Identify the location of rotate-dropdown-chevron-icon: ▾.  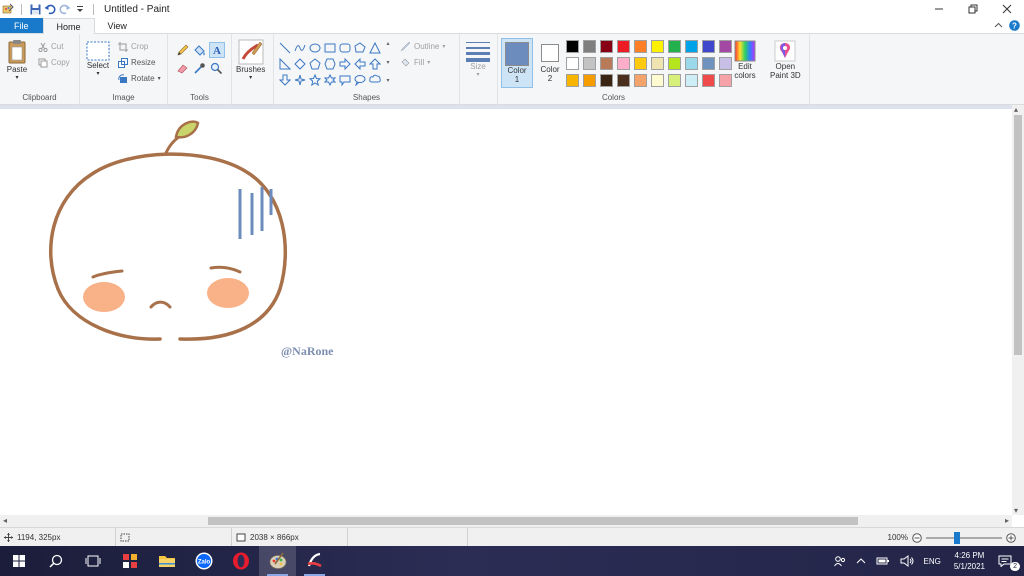
(159, 78).